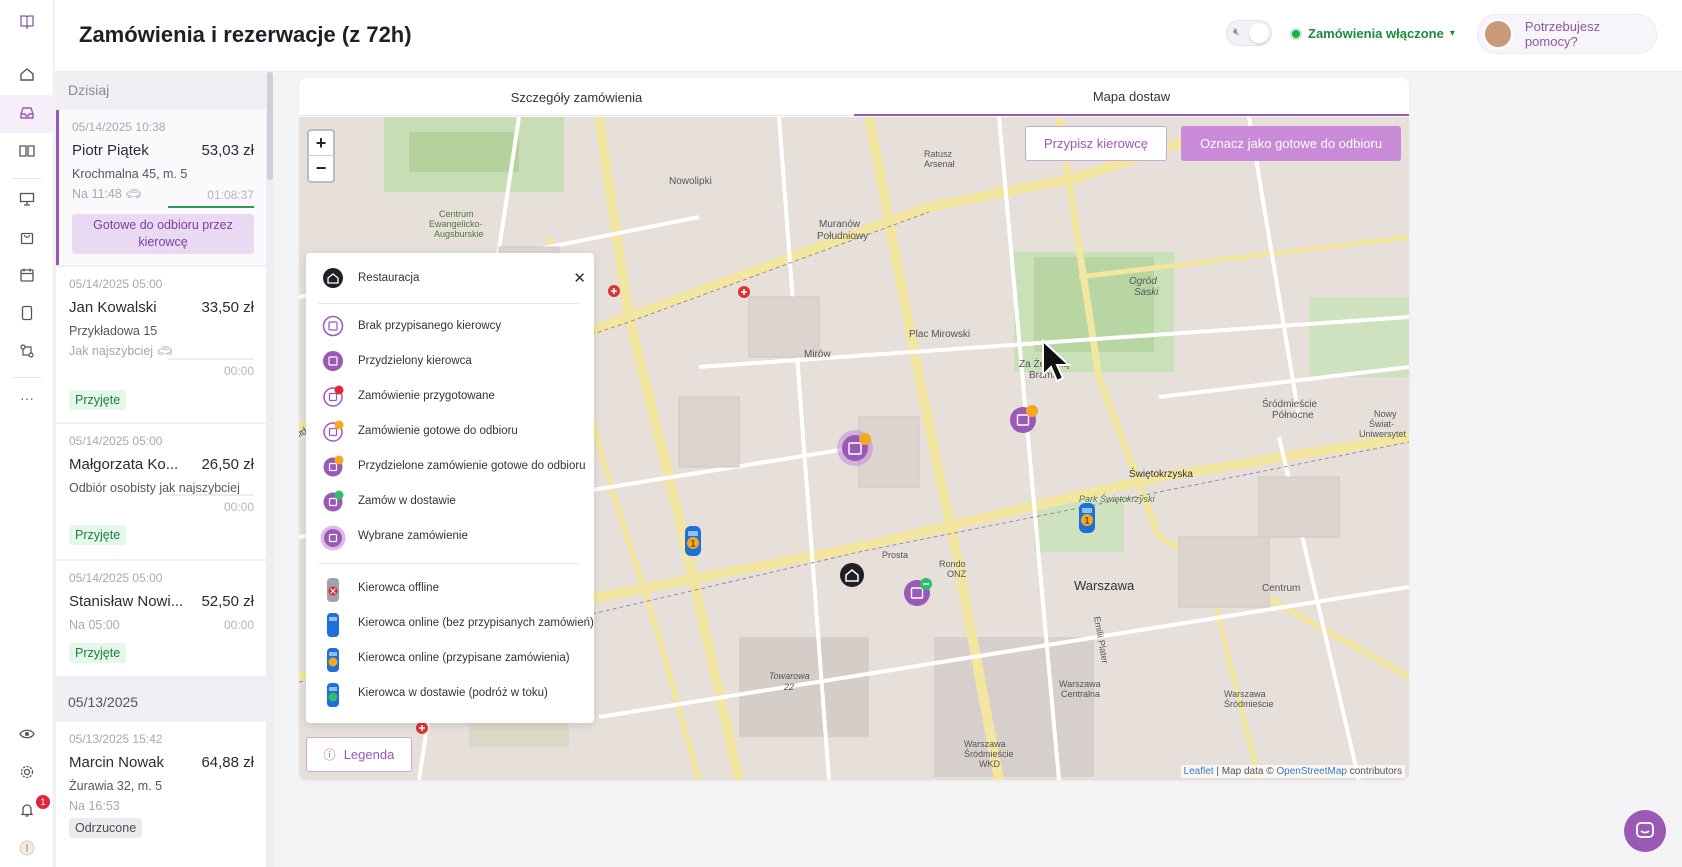 This screenshot has width=1682, height=867. I want to click on osm-link: OpenStreetMap, so click(1311, 771).